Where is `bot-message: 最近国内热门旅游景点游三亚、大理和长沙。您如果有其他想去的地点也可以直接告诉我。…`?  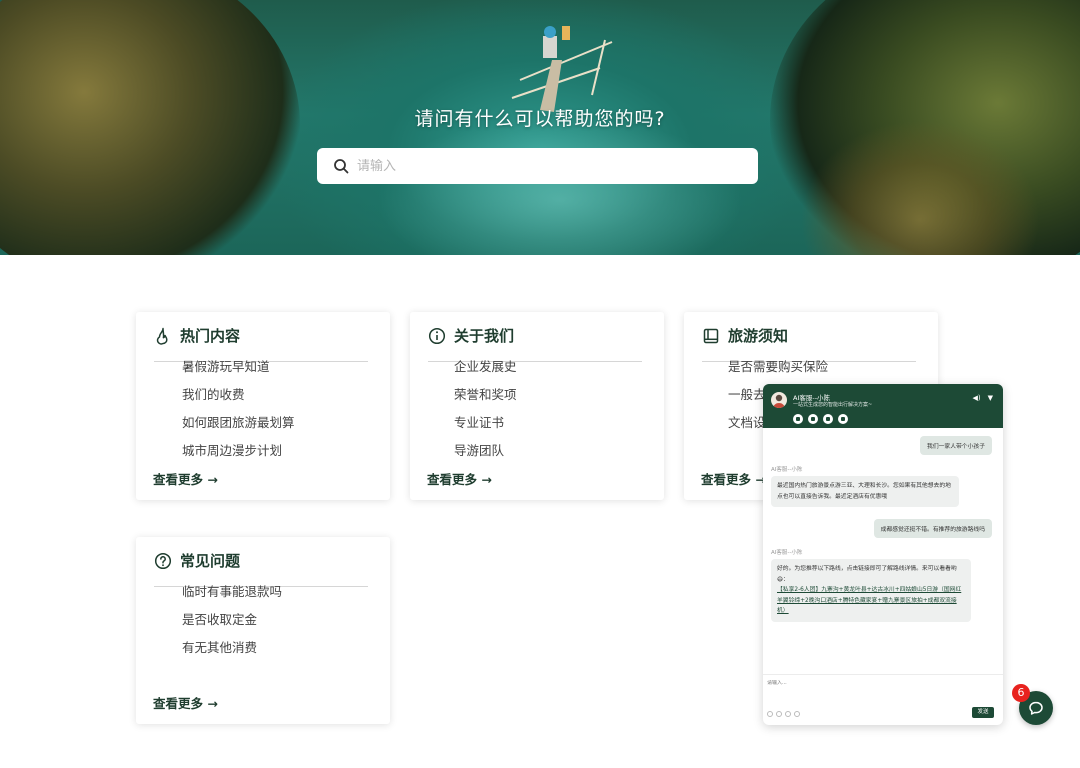
bot-message: 最近国内热门旅游景点游三亚、大理和长沙。您如果有其他想去的地点也可以直接告诉我。… is located at coordinates (865, 491).